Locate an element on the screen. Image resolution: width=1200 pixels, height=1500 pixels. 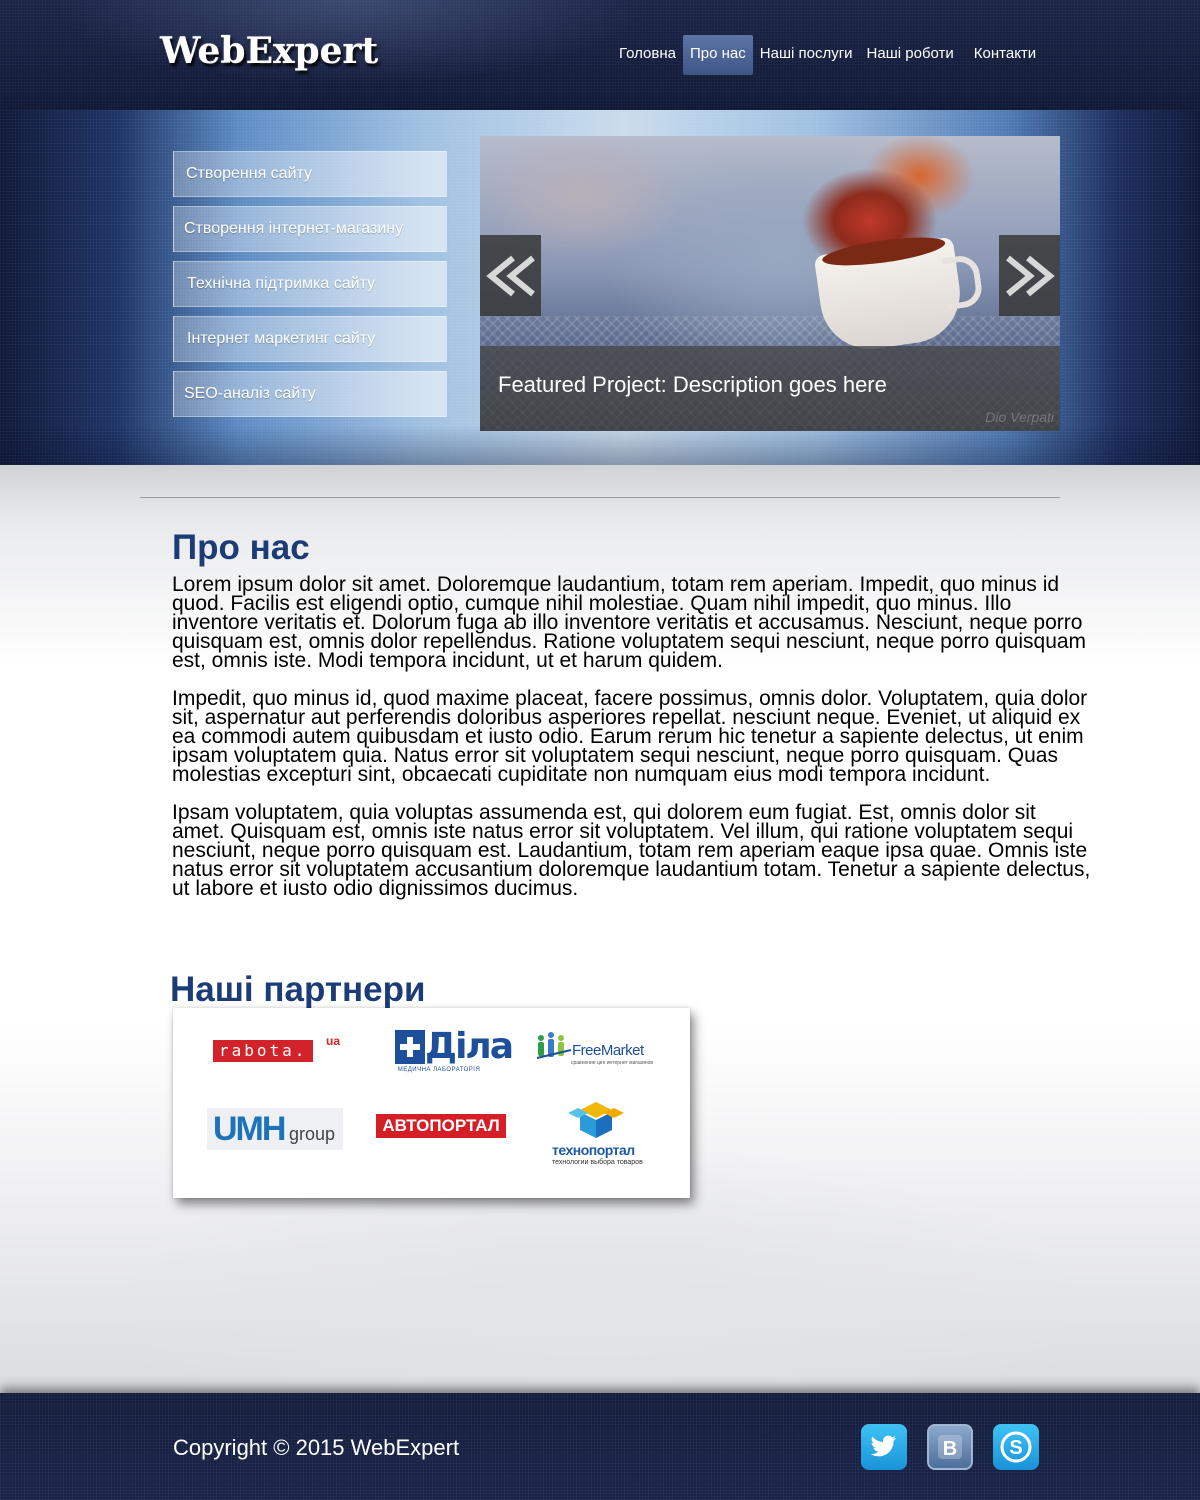
slider-caption: Featured Project: Description goes here is located at coordinates (770, 388).